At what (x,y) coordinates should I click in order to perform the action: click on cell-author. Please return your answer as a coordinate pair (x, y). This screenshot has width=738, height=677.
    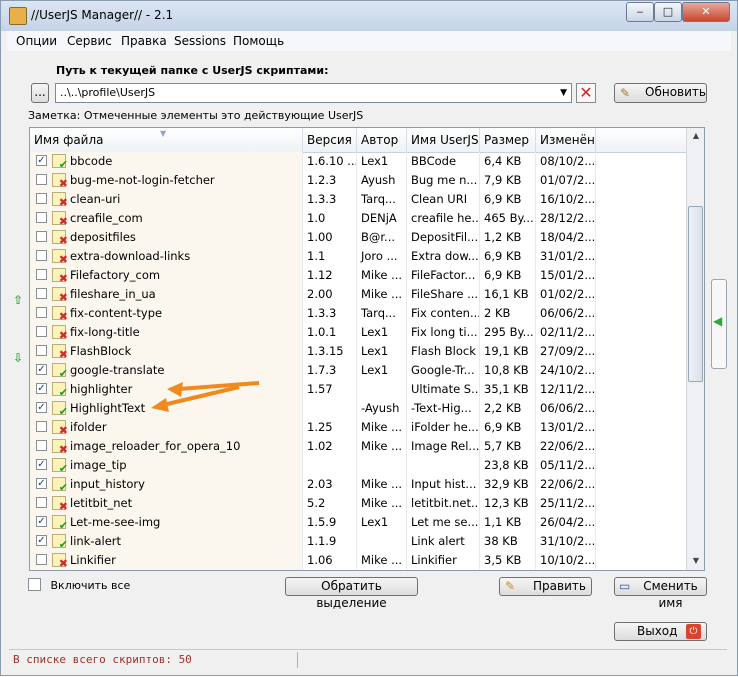
    Looking at the image, I should click on (382, 541).